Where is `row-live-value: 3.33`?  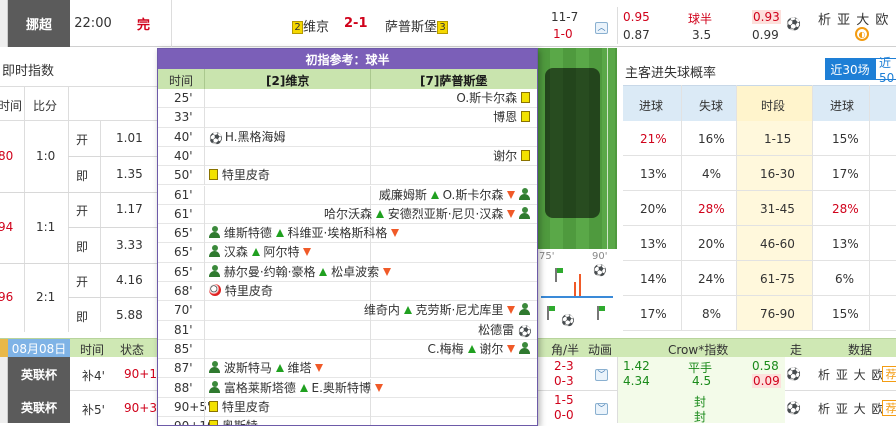
row-live-value: 3.33 is located at coordinates (129, 245).